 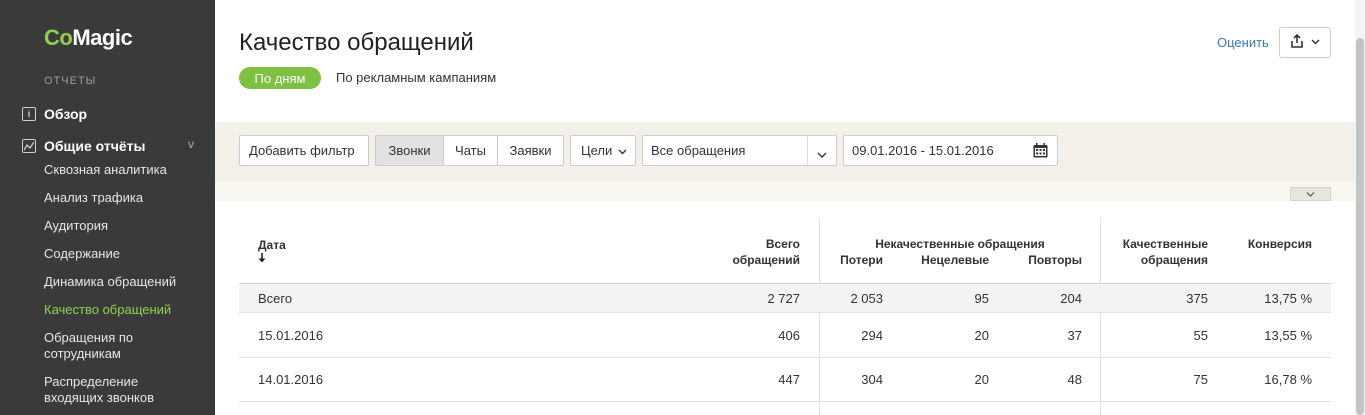 I want to click on cell-conversion: 13,75 %, so click(x=1288, y=298).